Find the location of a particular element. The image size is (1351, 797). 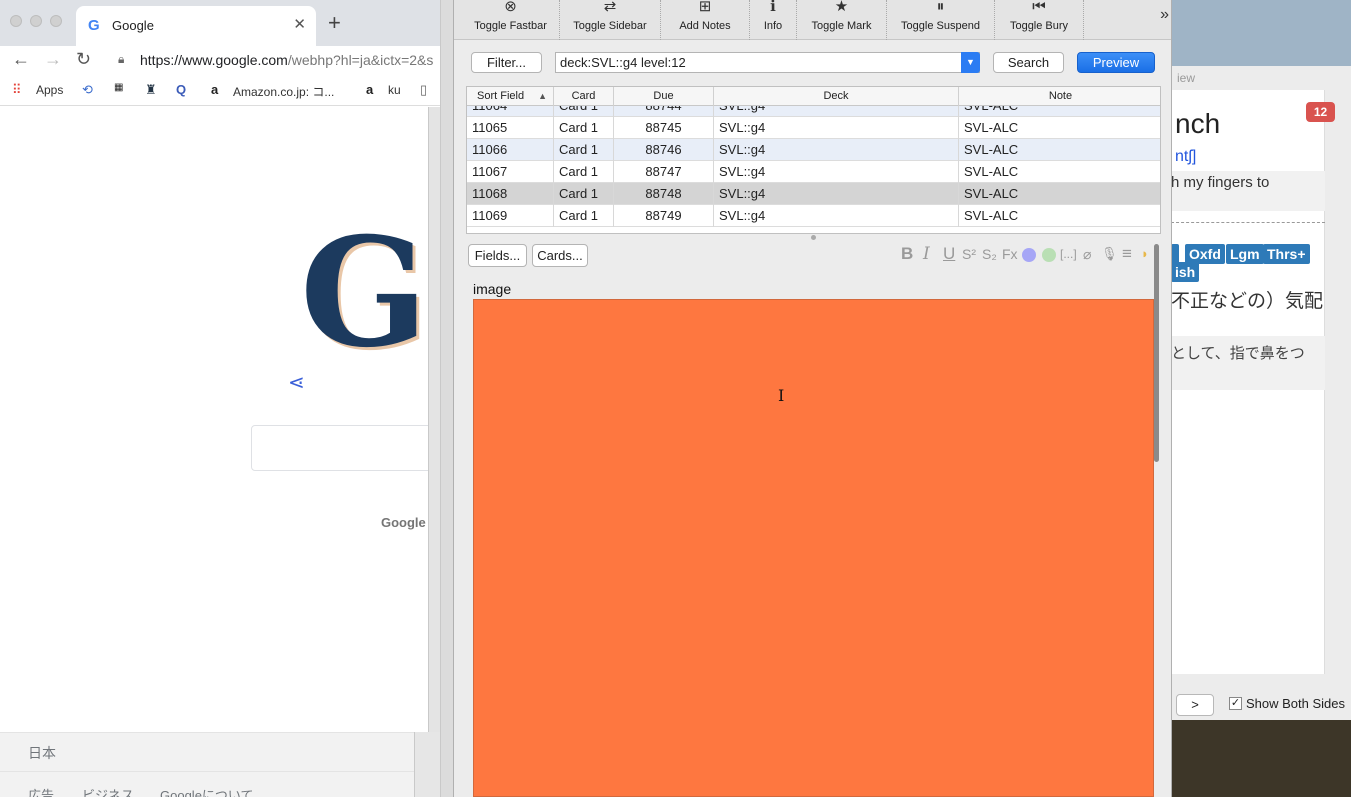

footer-link-about: Googleについて is located at coordinates (207, 791).